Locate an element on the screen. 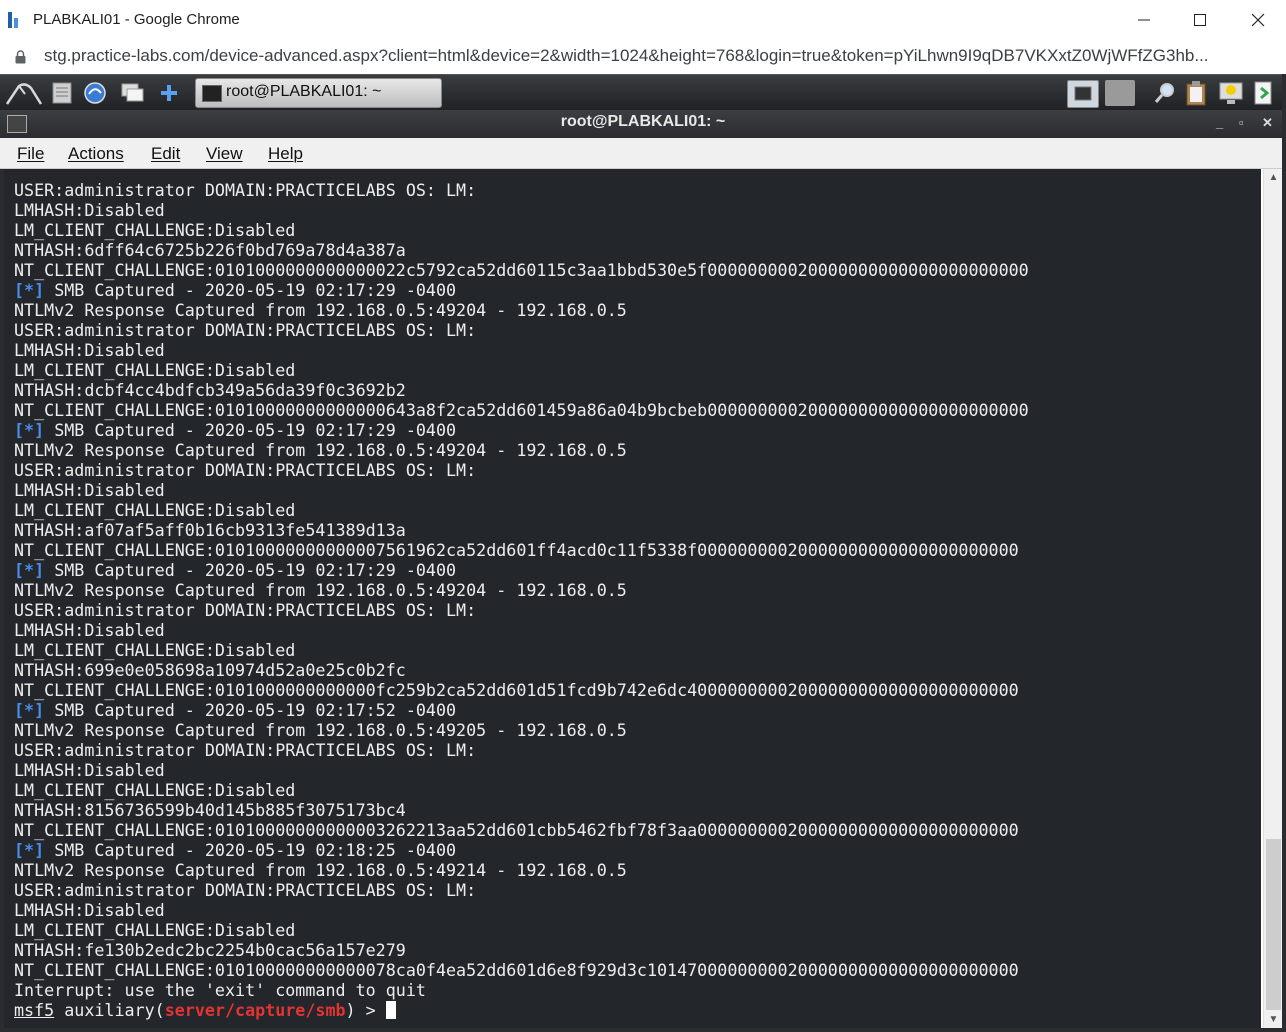 Image resolution: width=1286 pixels, height=1032 pixels. terminal-line-text: NTHASH:6dff64c6725b226f0bd769a78d4a387a is located at coordinates (210, 250).